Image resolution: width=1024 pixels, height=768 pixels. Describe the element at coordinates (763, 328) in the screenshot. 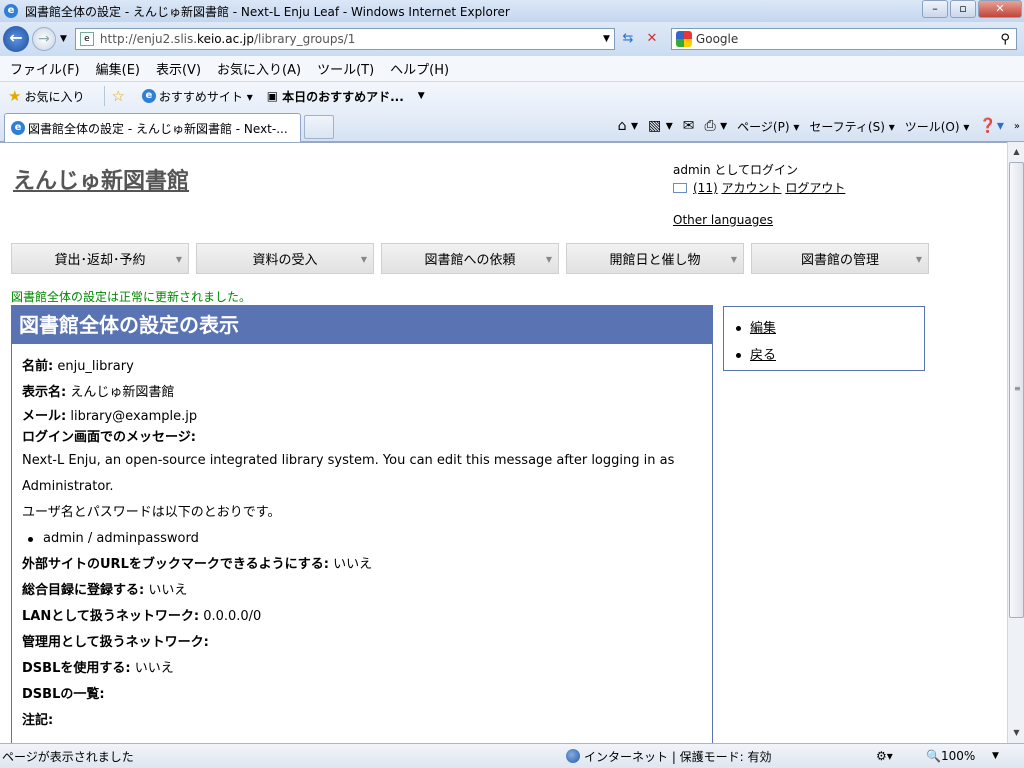

I see `edit-link: 編集` at that location.